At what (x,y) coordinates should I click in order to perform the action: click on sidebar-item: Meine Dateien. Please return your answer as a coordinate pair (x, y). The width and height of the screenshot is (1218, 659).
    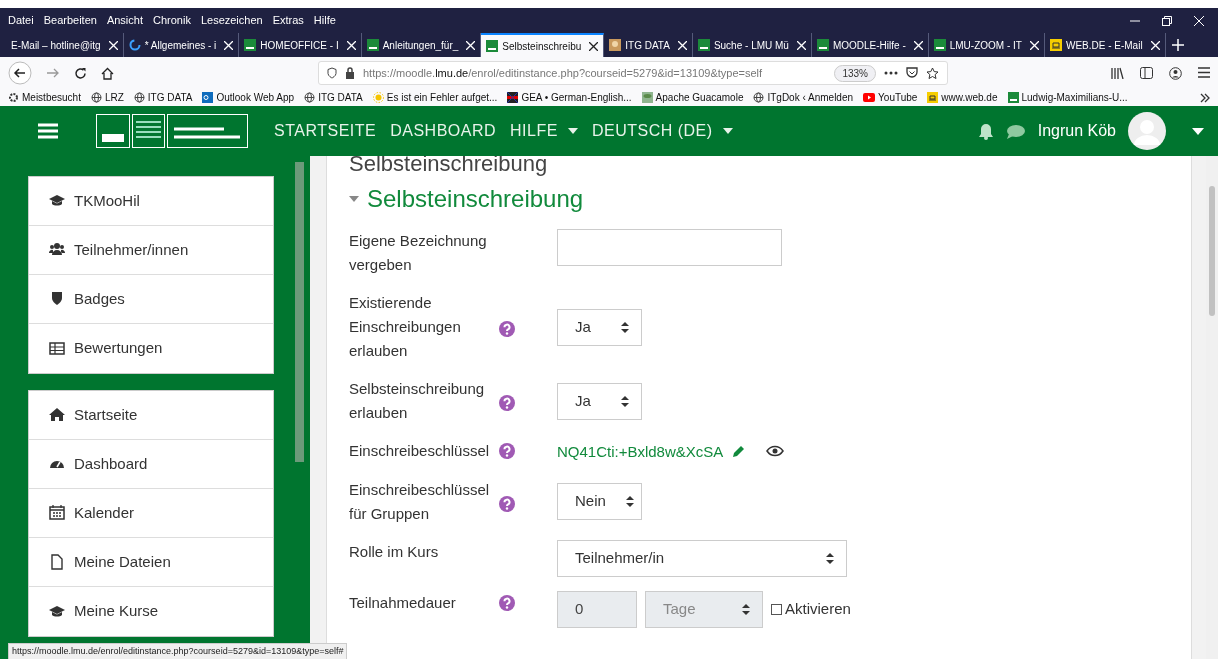
    Looking at the image, I should click on (151, 562).